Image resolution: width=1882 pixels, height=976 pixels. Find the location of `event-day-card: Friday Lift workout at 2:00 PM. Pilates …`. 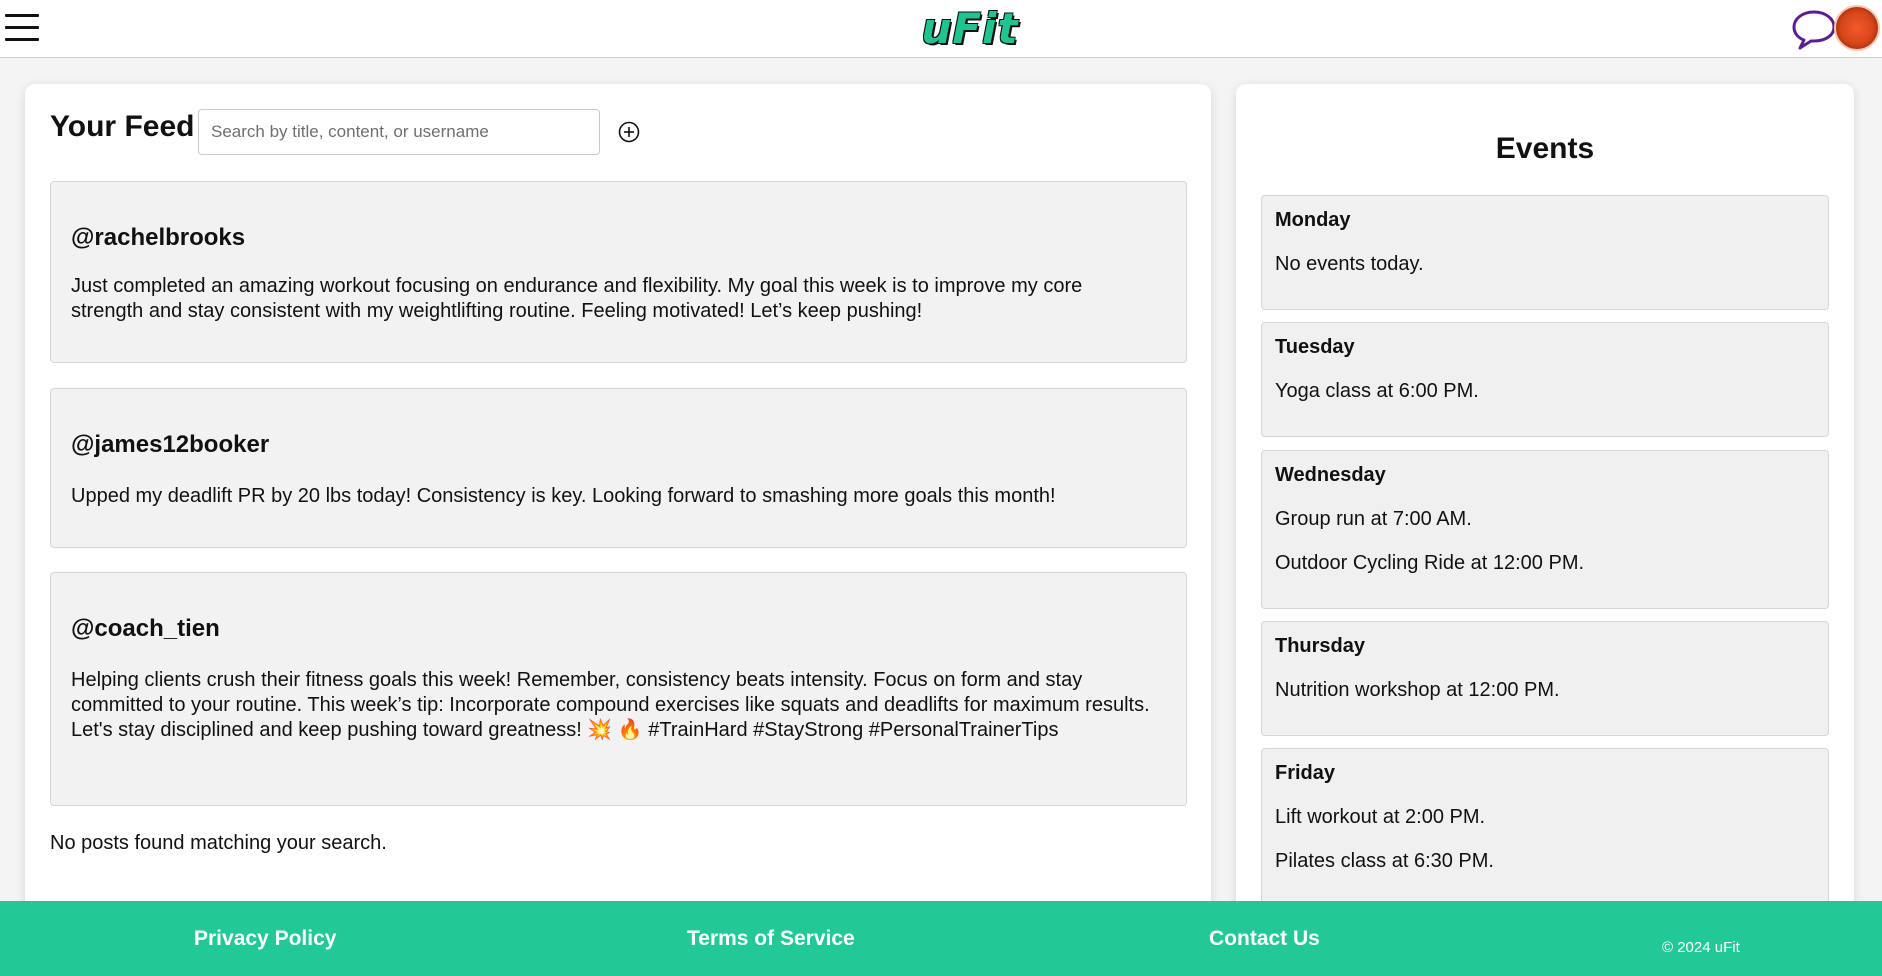

event-day-card: Friday Lift workout at 2:00 PM. Pilates … is located at coordinates (1545, 831).